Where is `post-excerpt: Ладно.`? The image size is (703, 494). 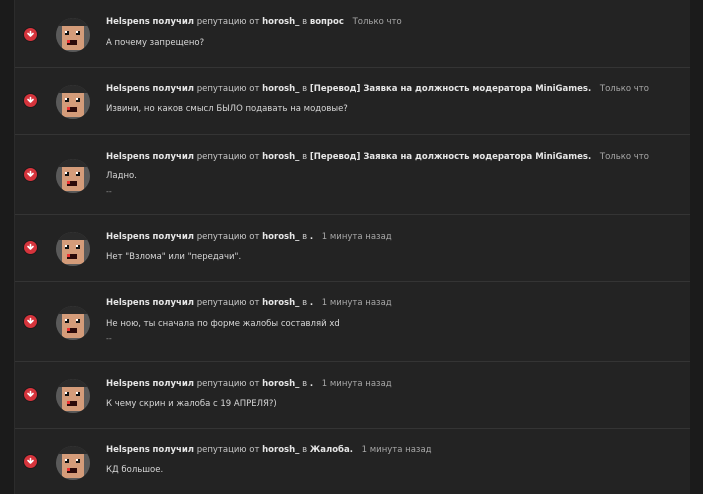 post-excerpt: Ладно. is located at coordinates (121, 176).